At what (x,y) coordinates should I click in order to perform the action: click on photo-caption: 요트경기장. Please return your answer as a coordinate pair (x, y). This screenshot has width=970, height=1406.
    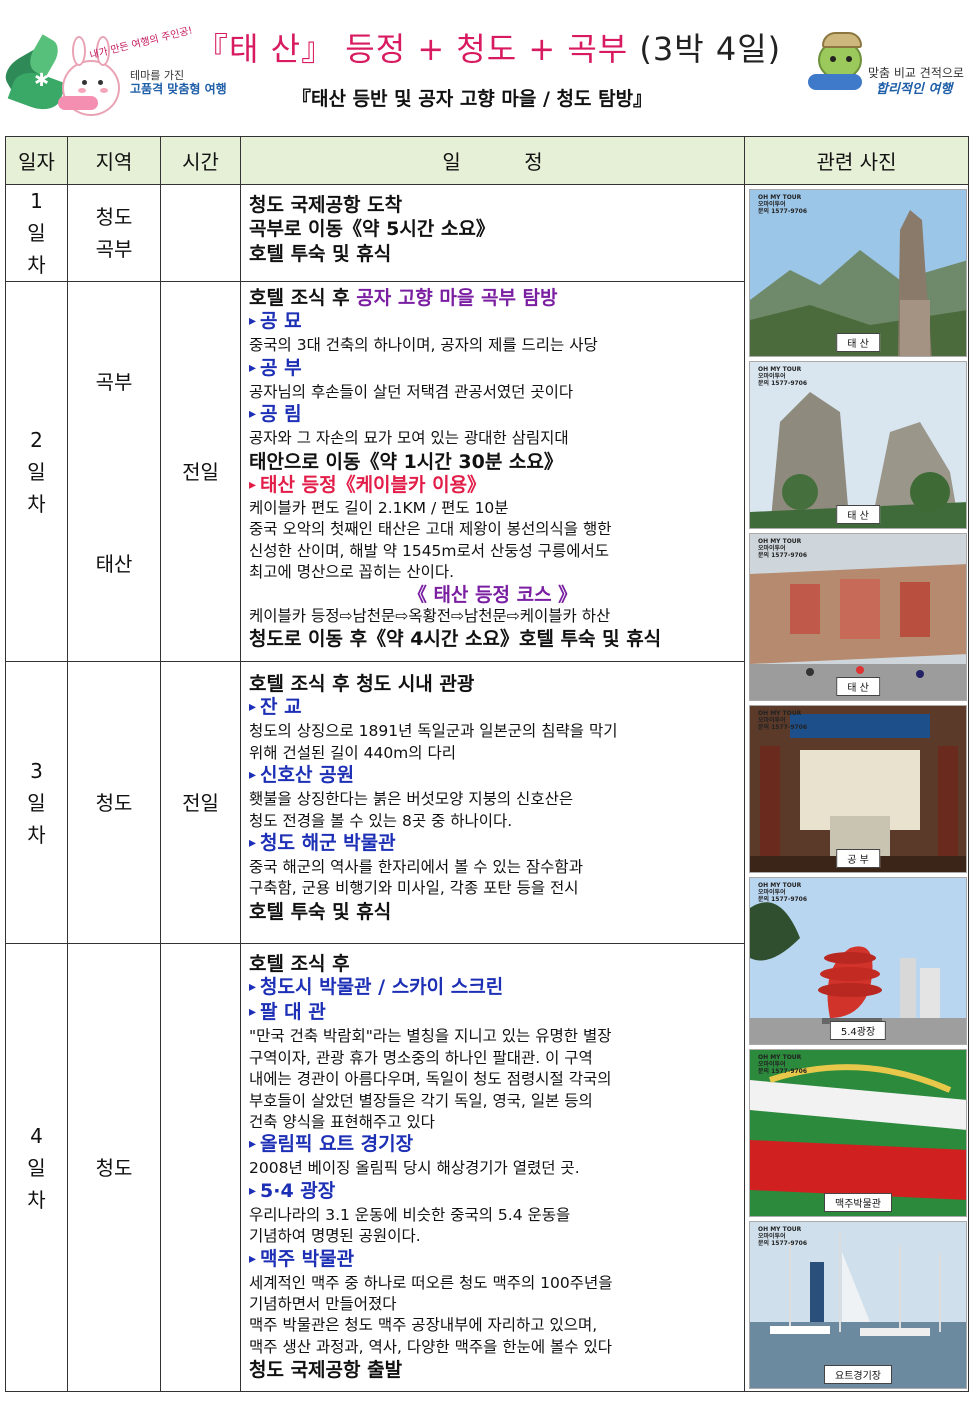
    Looking at the image, I should click on (858, 1374).